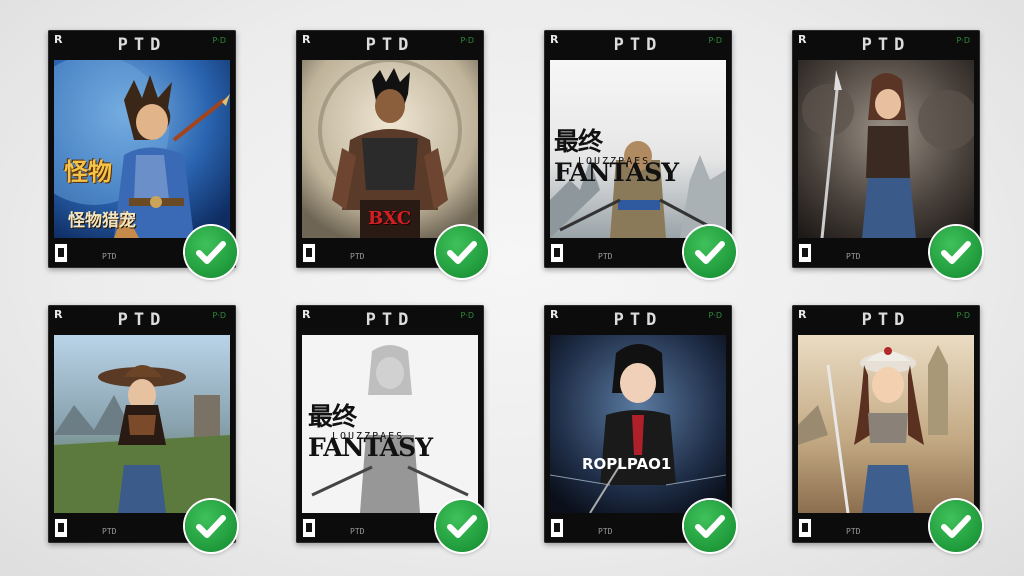 The image size is (1024, 576). I want to click on cover-title: ROPLPAO1, so click(627, 464).